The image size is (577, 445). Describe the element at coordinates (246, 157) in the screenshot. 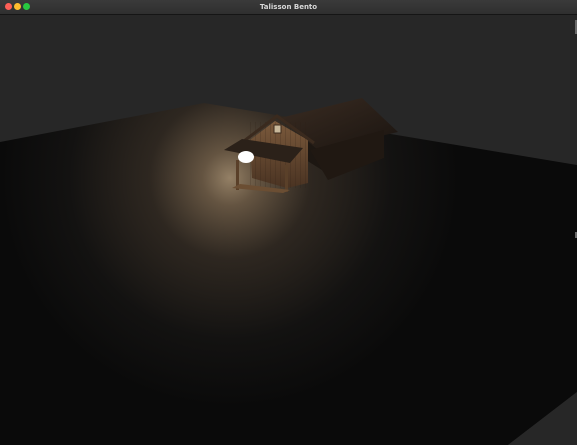

I see `point-light-sphere` at that location.